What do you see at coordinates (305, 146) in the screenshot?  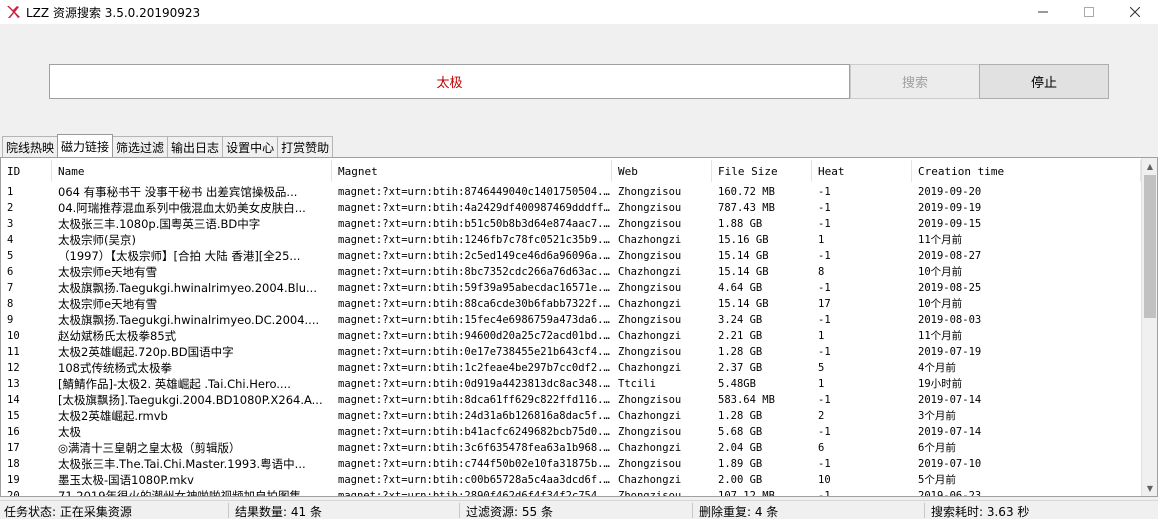 I see `tab-donate: 打赏赞助` at bounding box center [305, 146].